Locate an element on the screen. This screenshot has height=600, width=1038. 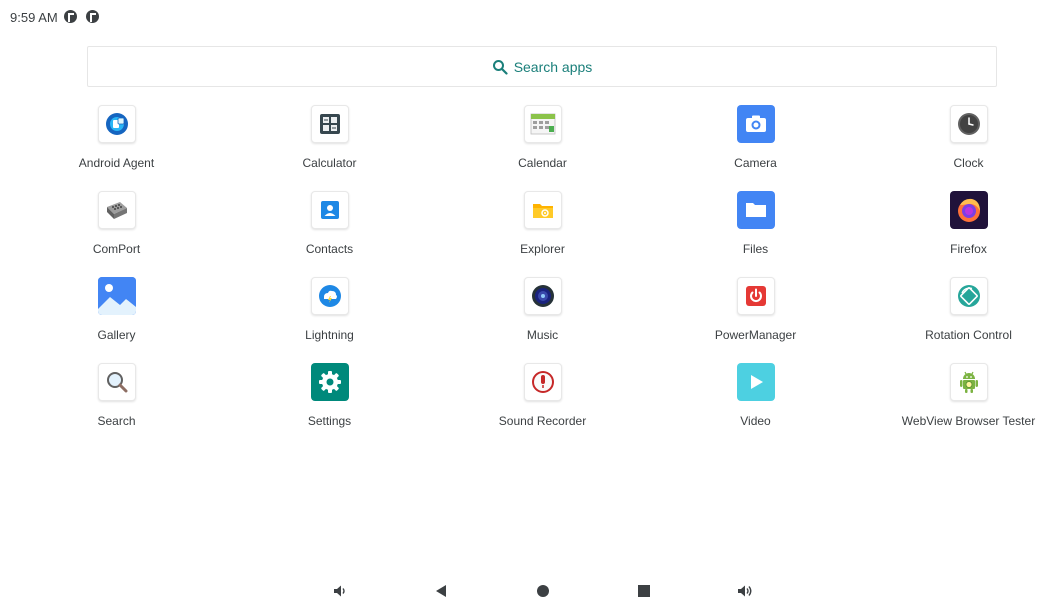
lightning-icon is located at coordinates (329, 296).